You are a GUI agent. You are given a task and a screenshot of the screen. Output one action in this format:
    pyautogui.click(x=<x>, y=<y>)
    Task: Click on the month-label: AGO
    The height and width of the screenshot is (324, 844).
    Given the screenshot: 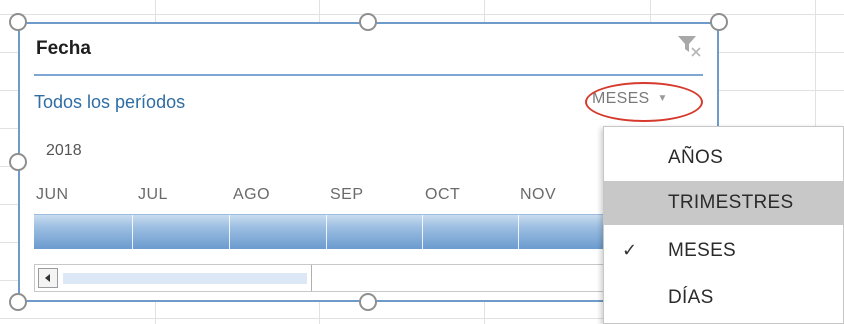 What is the action you would take?
    pyautogui.click(x=252, y=194)
    